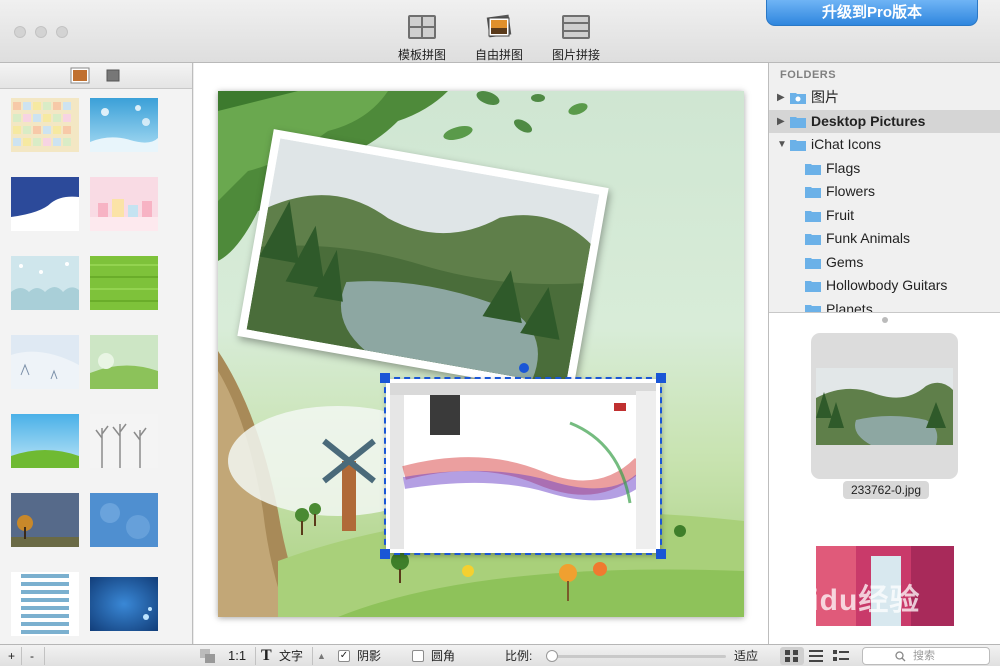  What do you see at coordinates (872, 13) in the screenshot?
I see `upgrade-pro-button: 升级到Pro版本` at bounding box center [872, 13].